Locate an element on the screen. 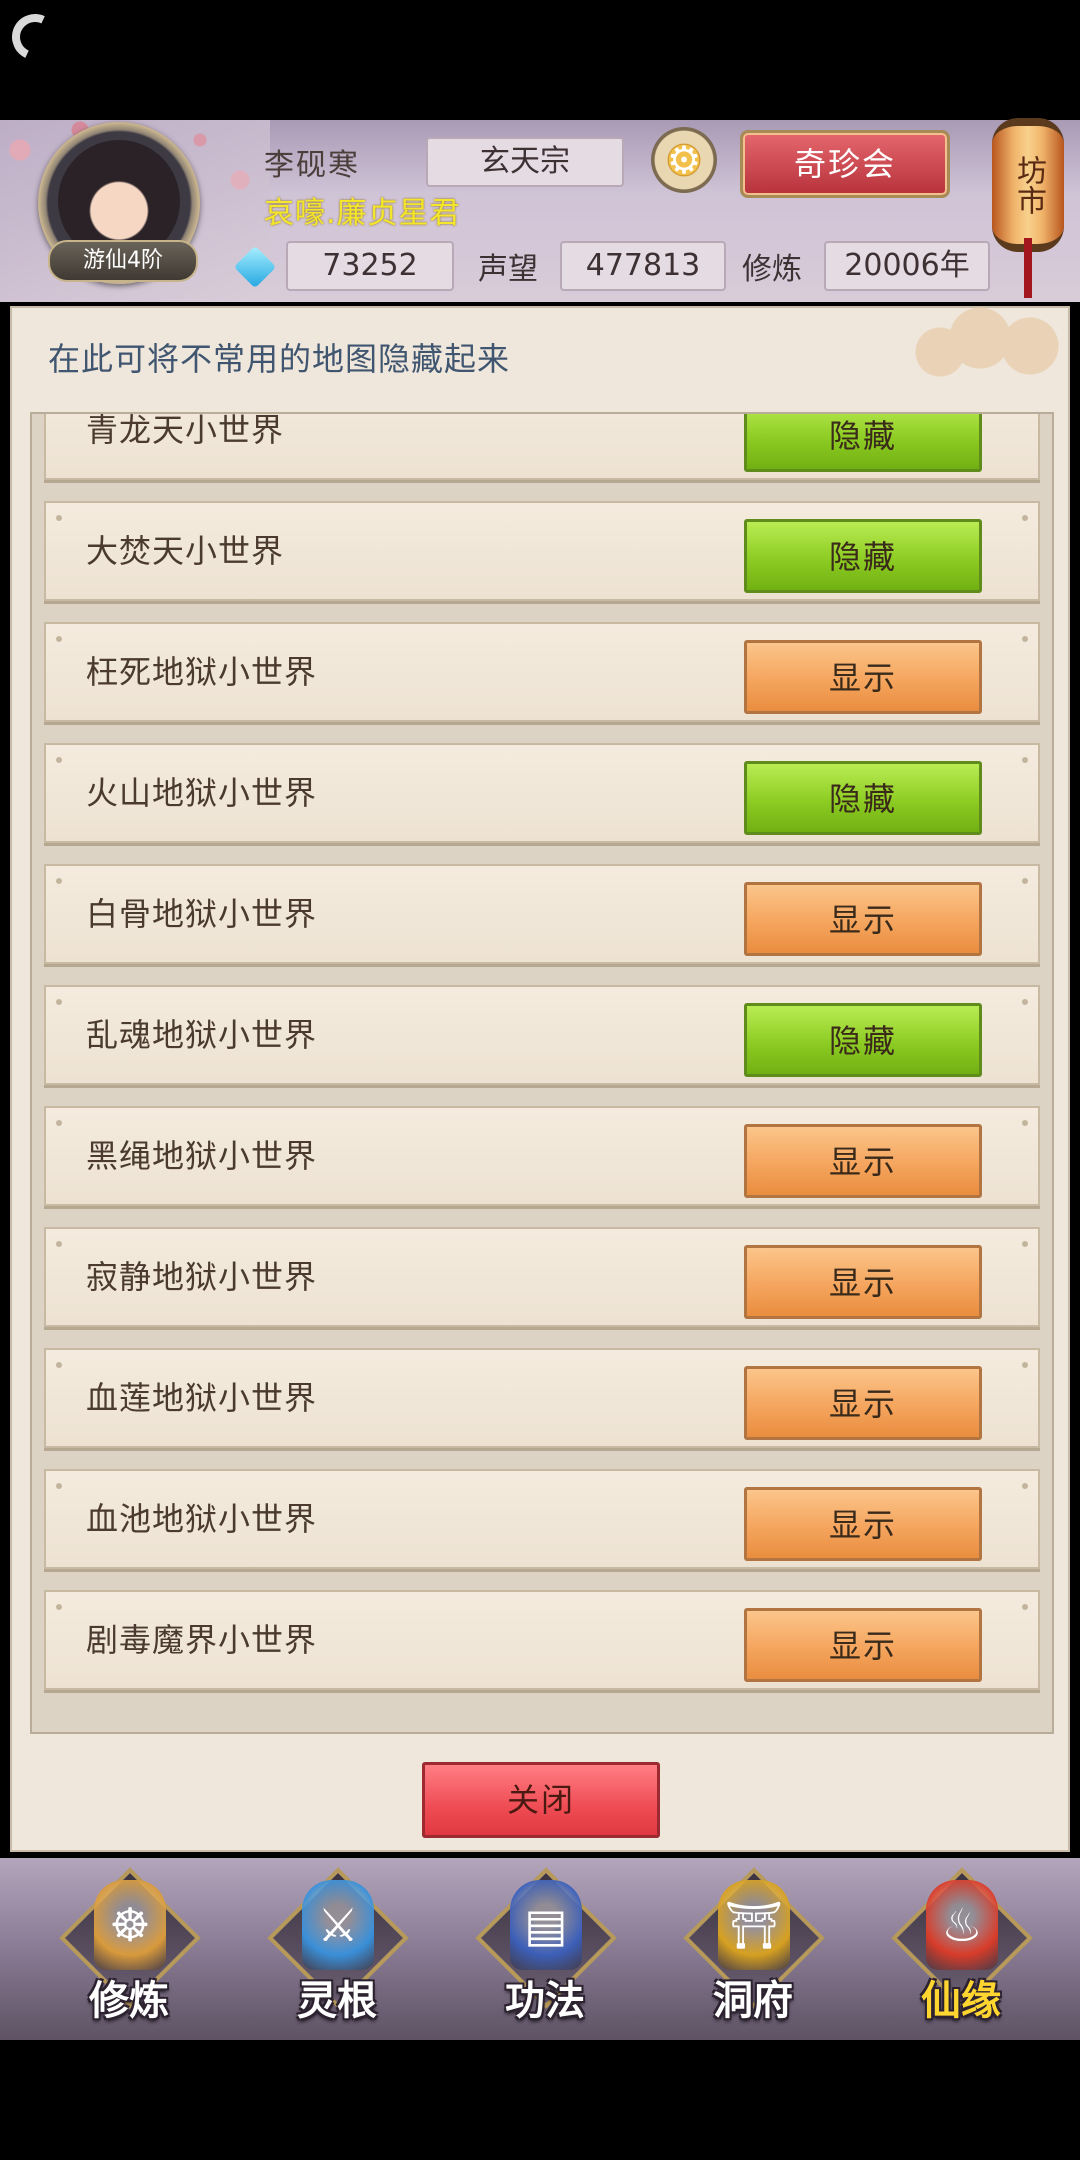 This screenshot has height=2160, width=1080. reputation-value: 477813 is located at coordinates (643, 266).